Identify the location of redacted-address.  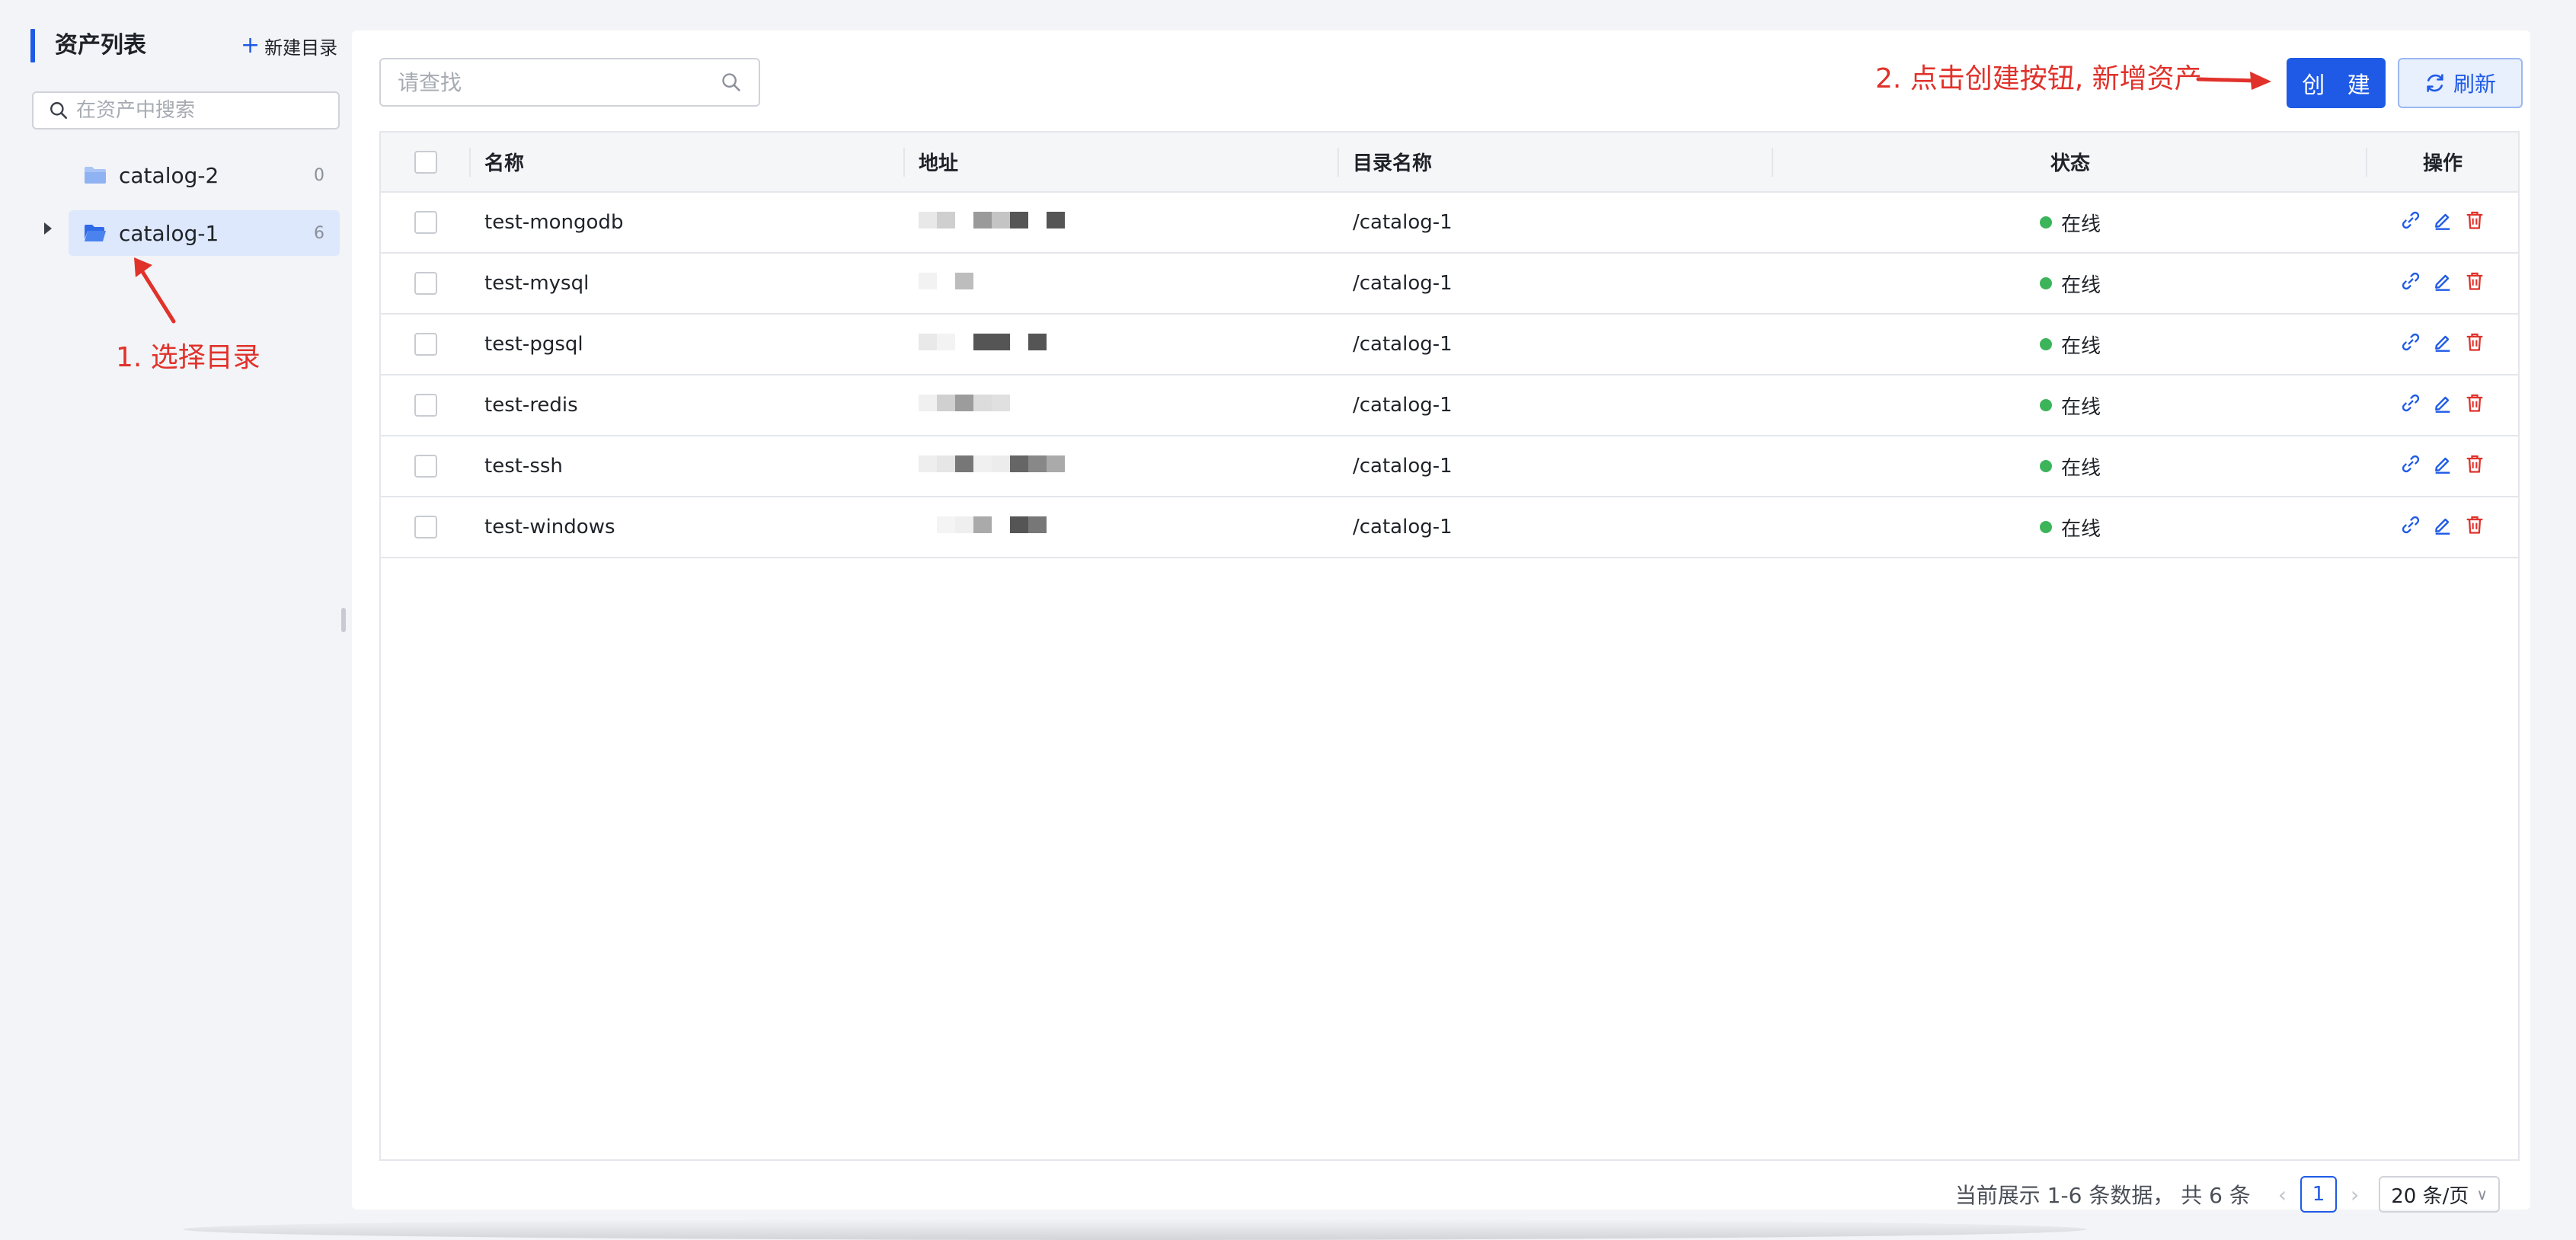
(992, 464).